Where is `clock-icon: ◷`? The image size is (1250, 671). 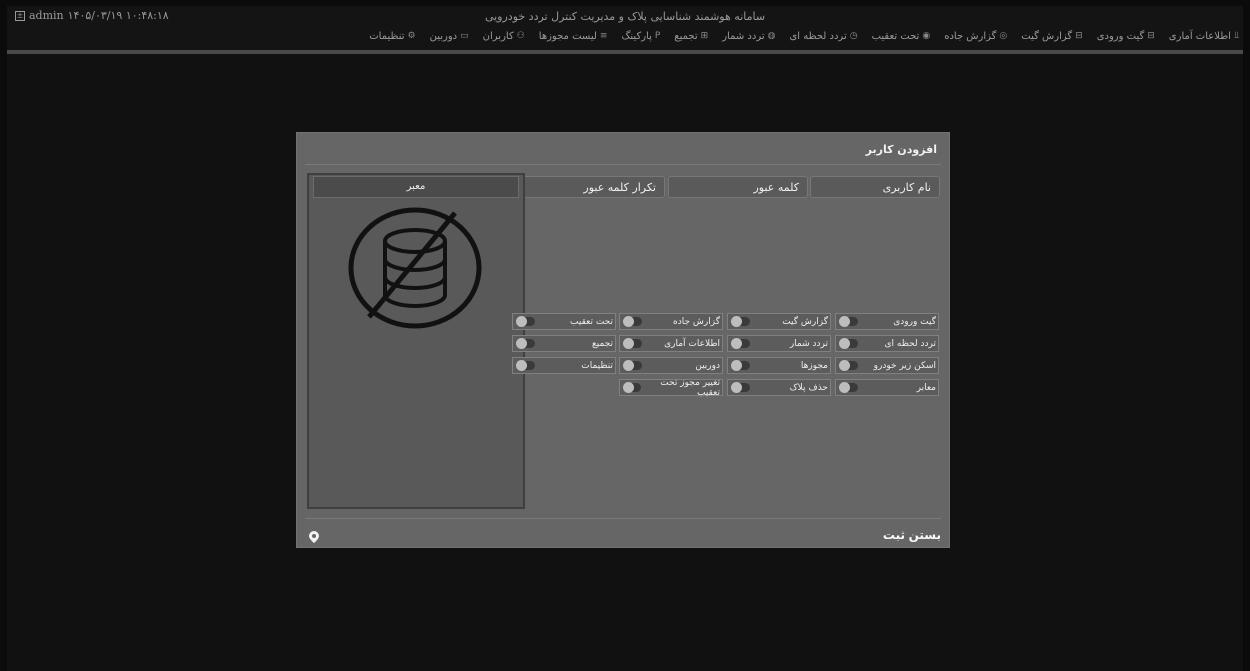
clock-icon: ◷ is located at coordinates (853, 36).